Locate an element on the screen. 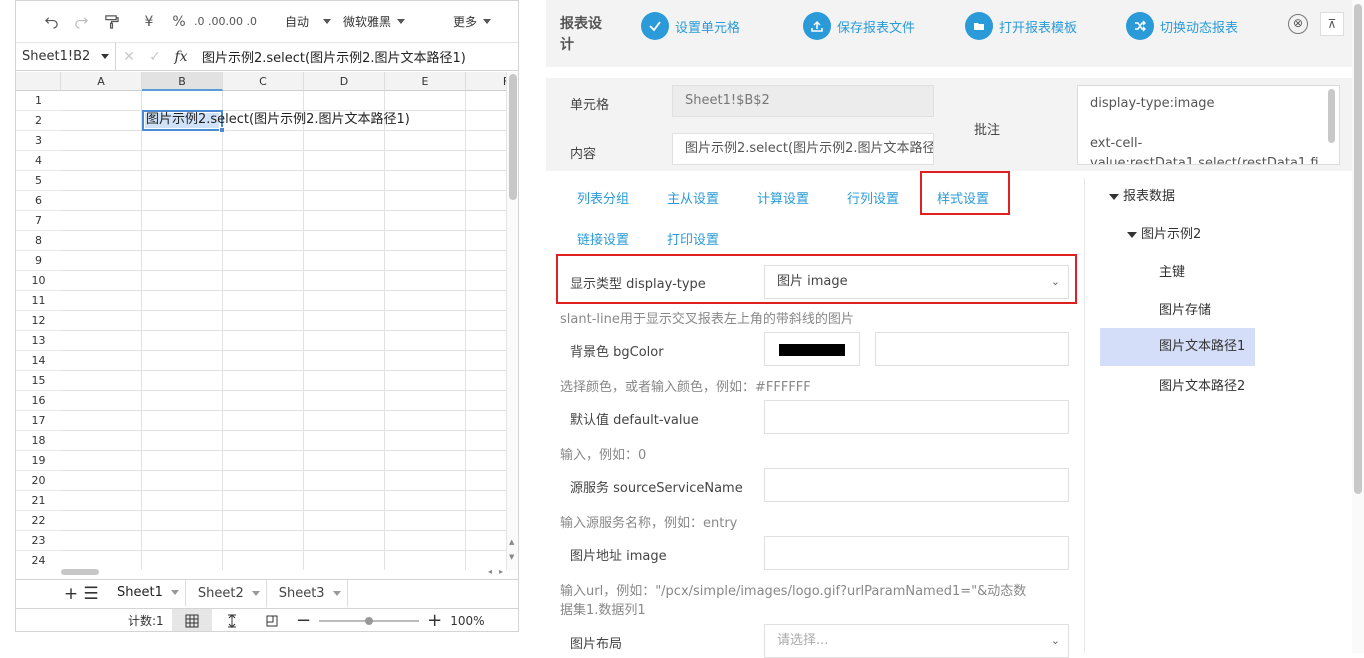 This screenshot has width=1364, height=658. open-template-button: 打开报表模板 is located at coordinates (1021, 26).